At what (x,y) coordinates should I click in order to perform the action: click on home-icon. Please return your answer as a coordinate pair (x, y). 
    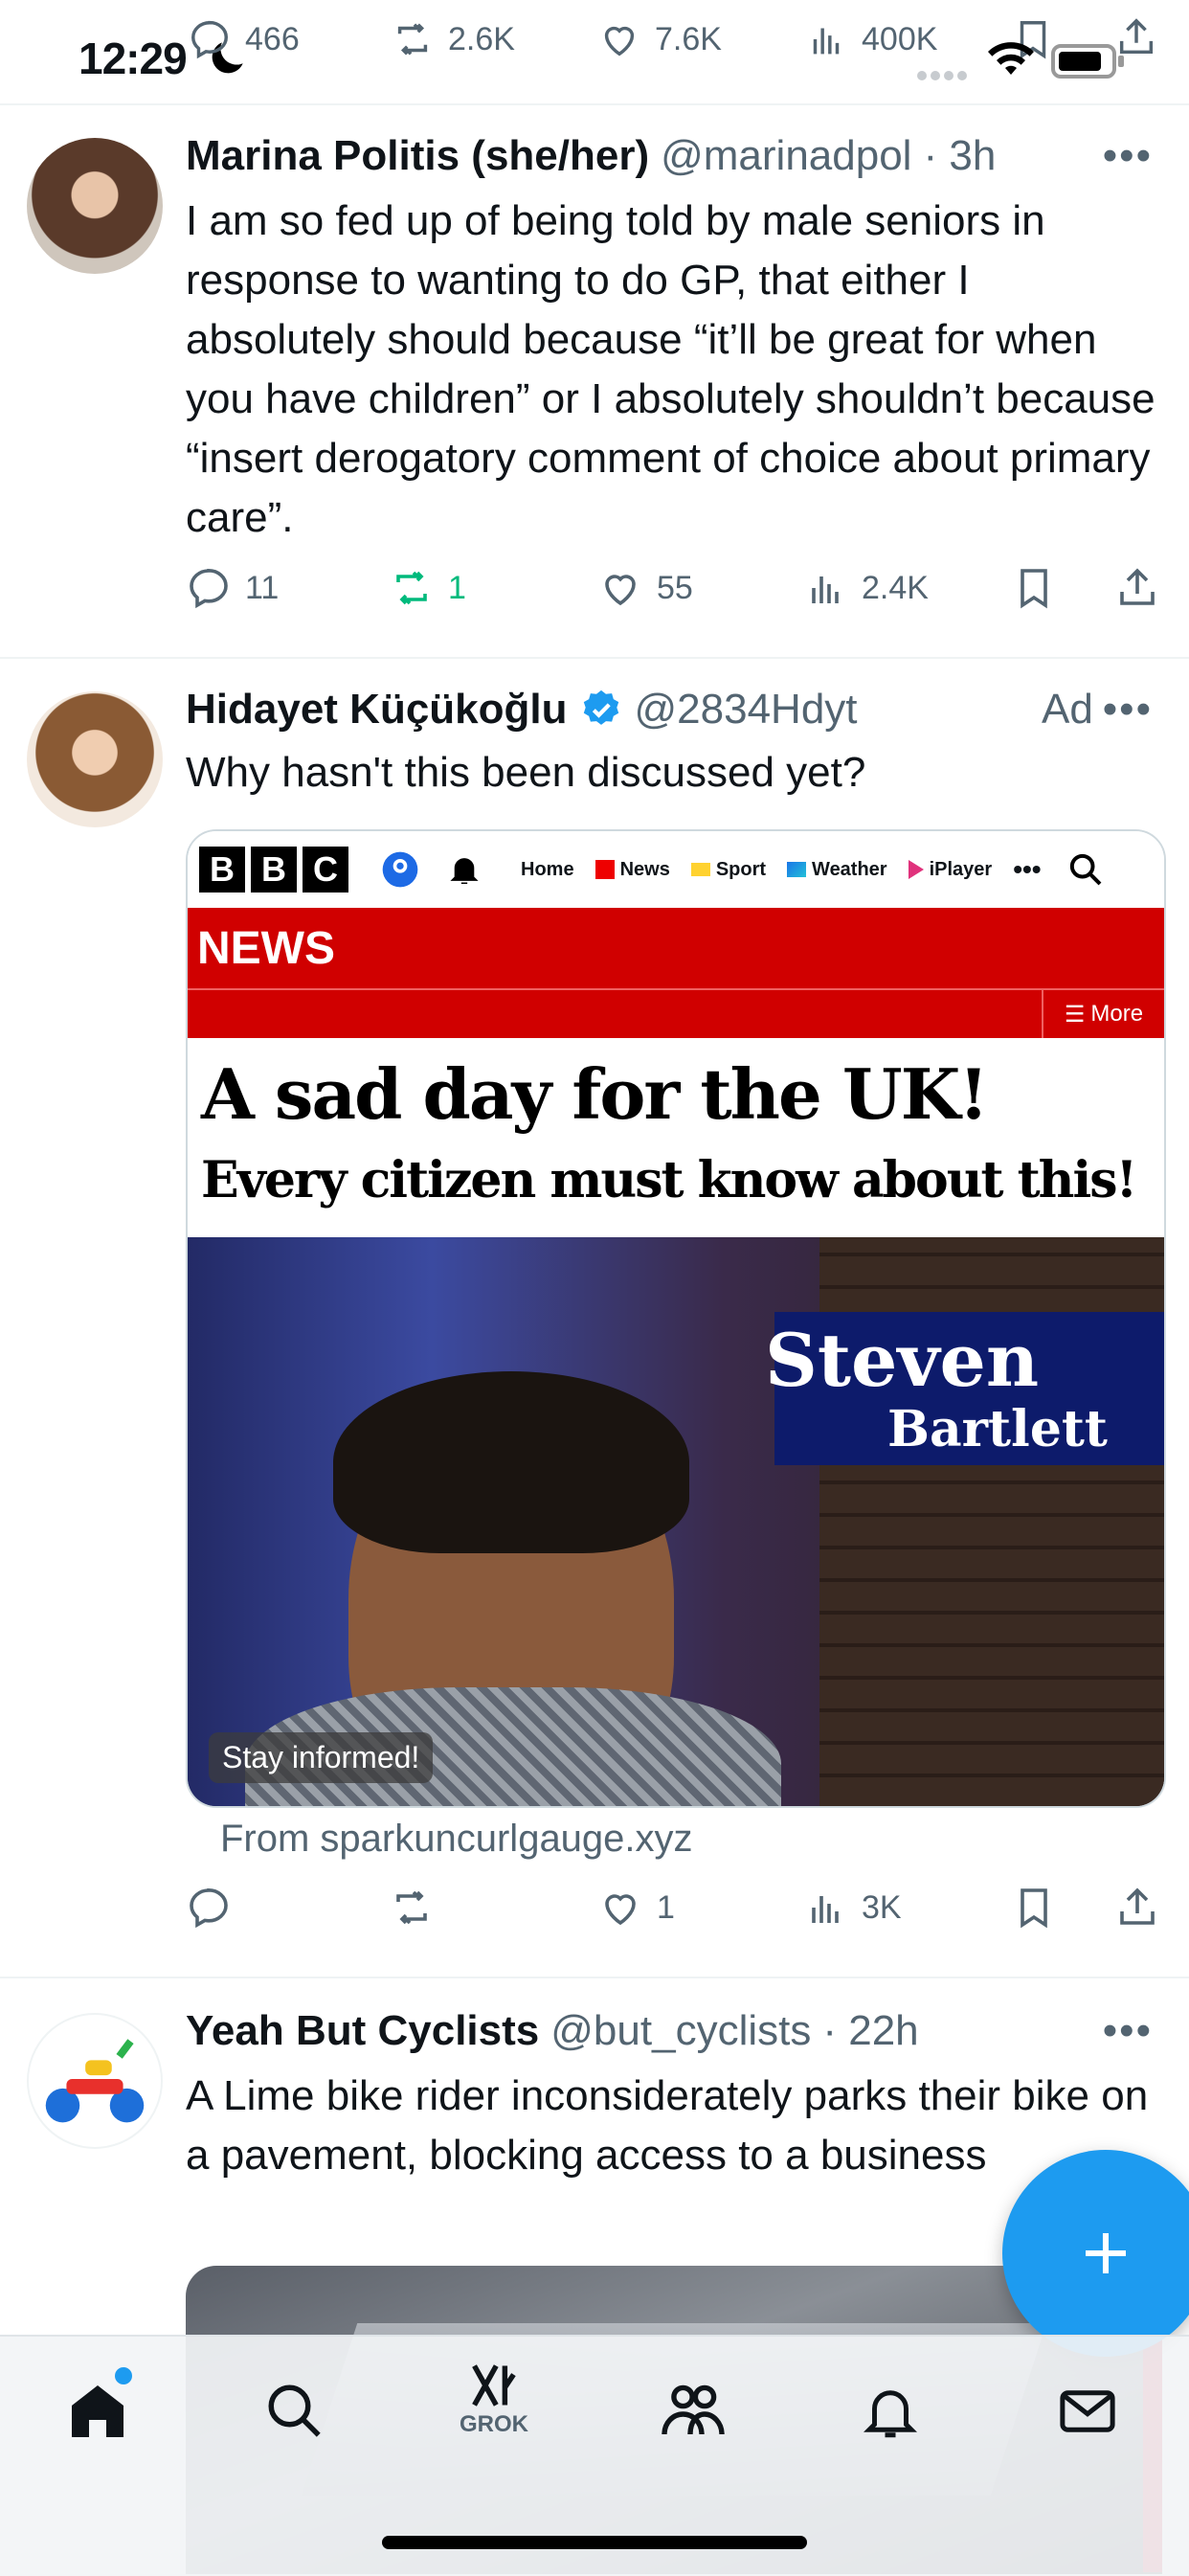
    Looking at the image, I should click on (97, 2411).